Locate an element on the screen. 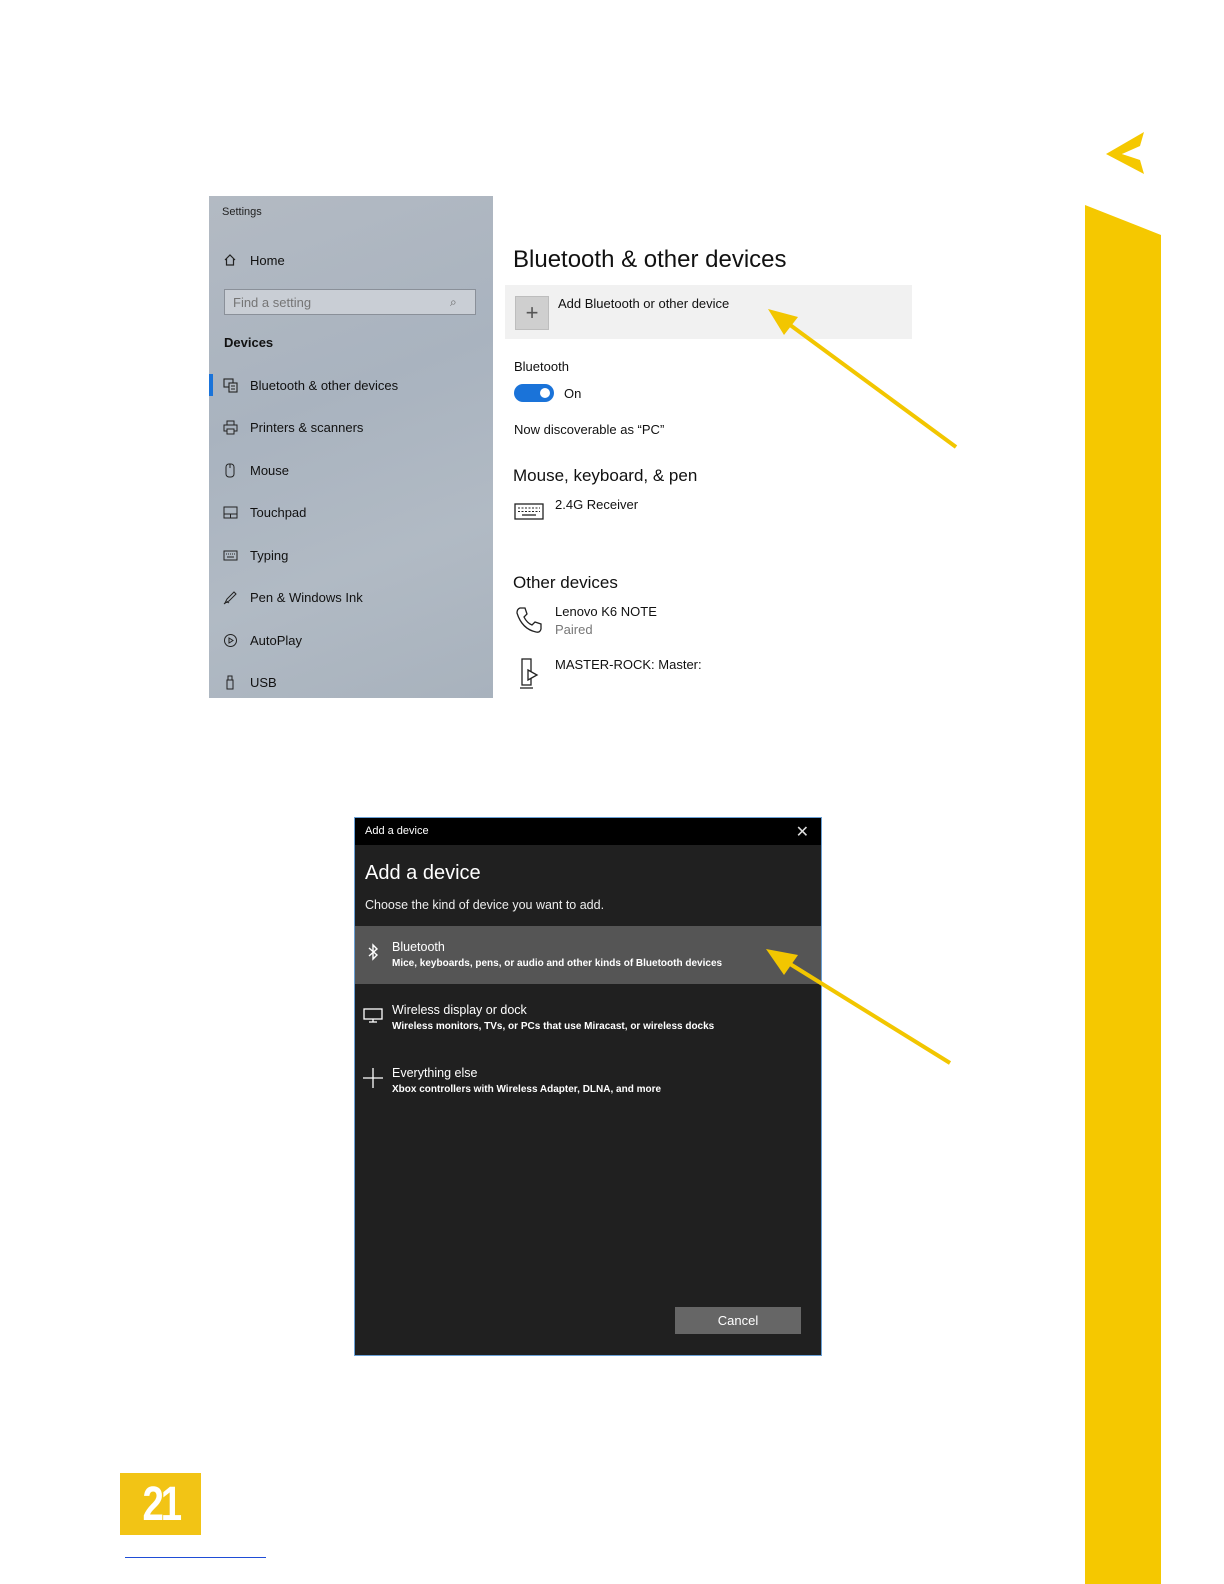 The height and width of the screenshot is (1584, 1224). sidebar-item-label: Typing is located at coordinates (269, 555).